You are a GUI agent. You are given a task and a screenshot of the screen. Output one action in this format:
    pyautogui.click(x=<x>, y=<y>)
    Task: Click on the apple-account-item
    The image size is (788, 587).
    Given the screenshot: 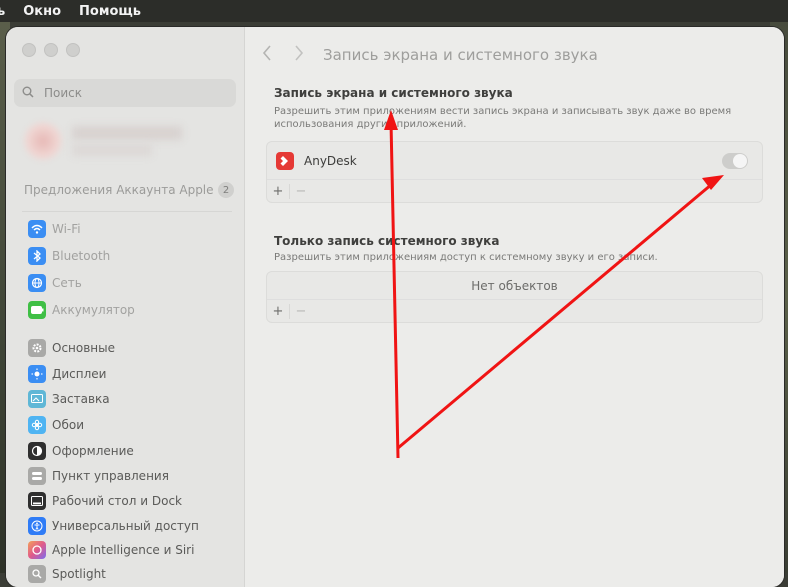 What is the action you would take?
    pyautogui.click(x=104, y=142)
    